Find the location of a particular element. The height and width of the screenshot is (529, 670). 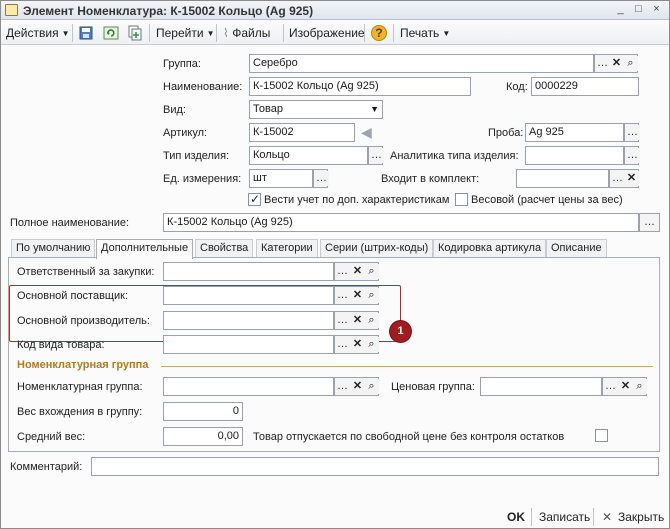

help-button: ? is located at coordinates (379, 33).